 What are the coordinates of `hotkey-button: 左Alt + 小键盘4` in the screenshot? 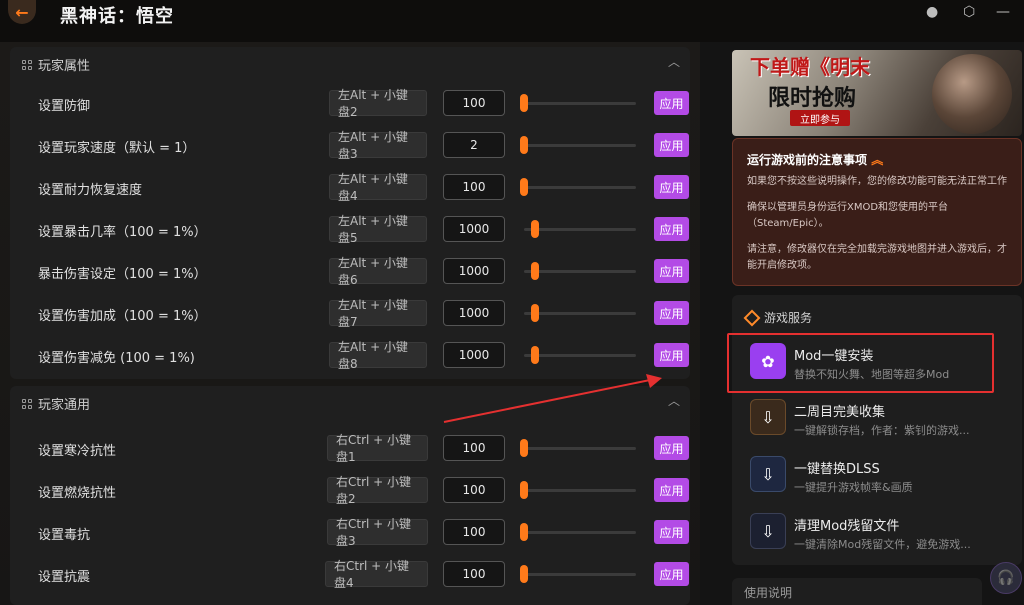 It's located at (378, 187).